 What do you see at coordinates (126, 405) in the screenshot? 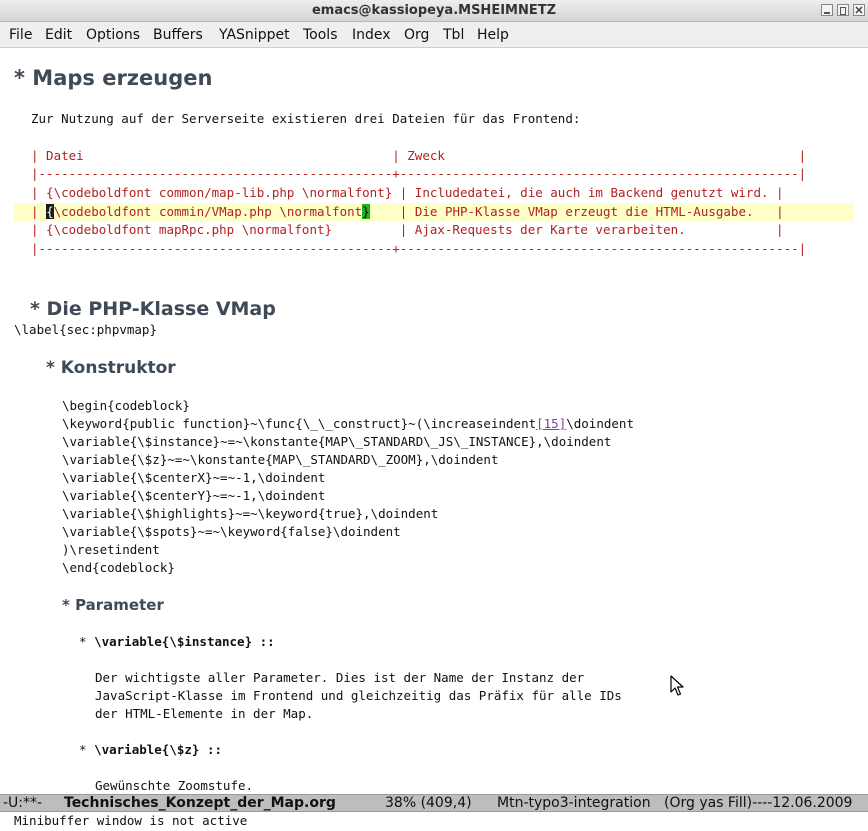
I see `code-line-1: \begin{codeblock}` at bounding box center [126, 405].